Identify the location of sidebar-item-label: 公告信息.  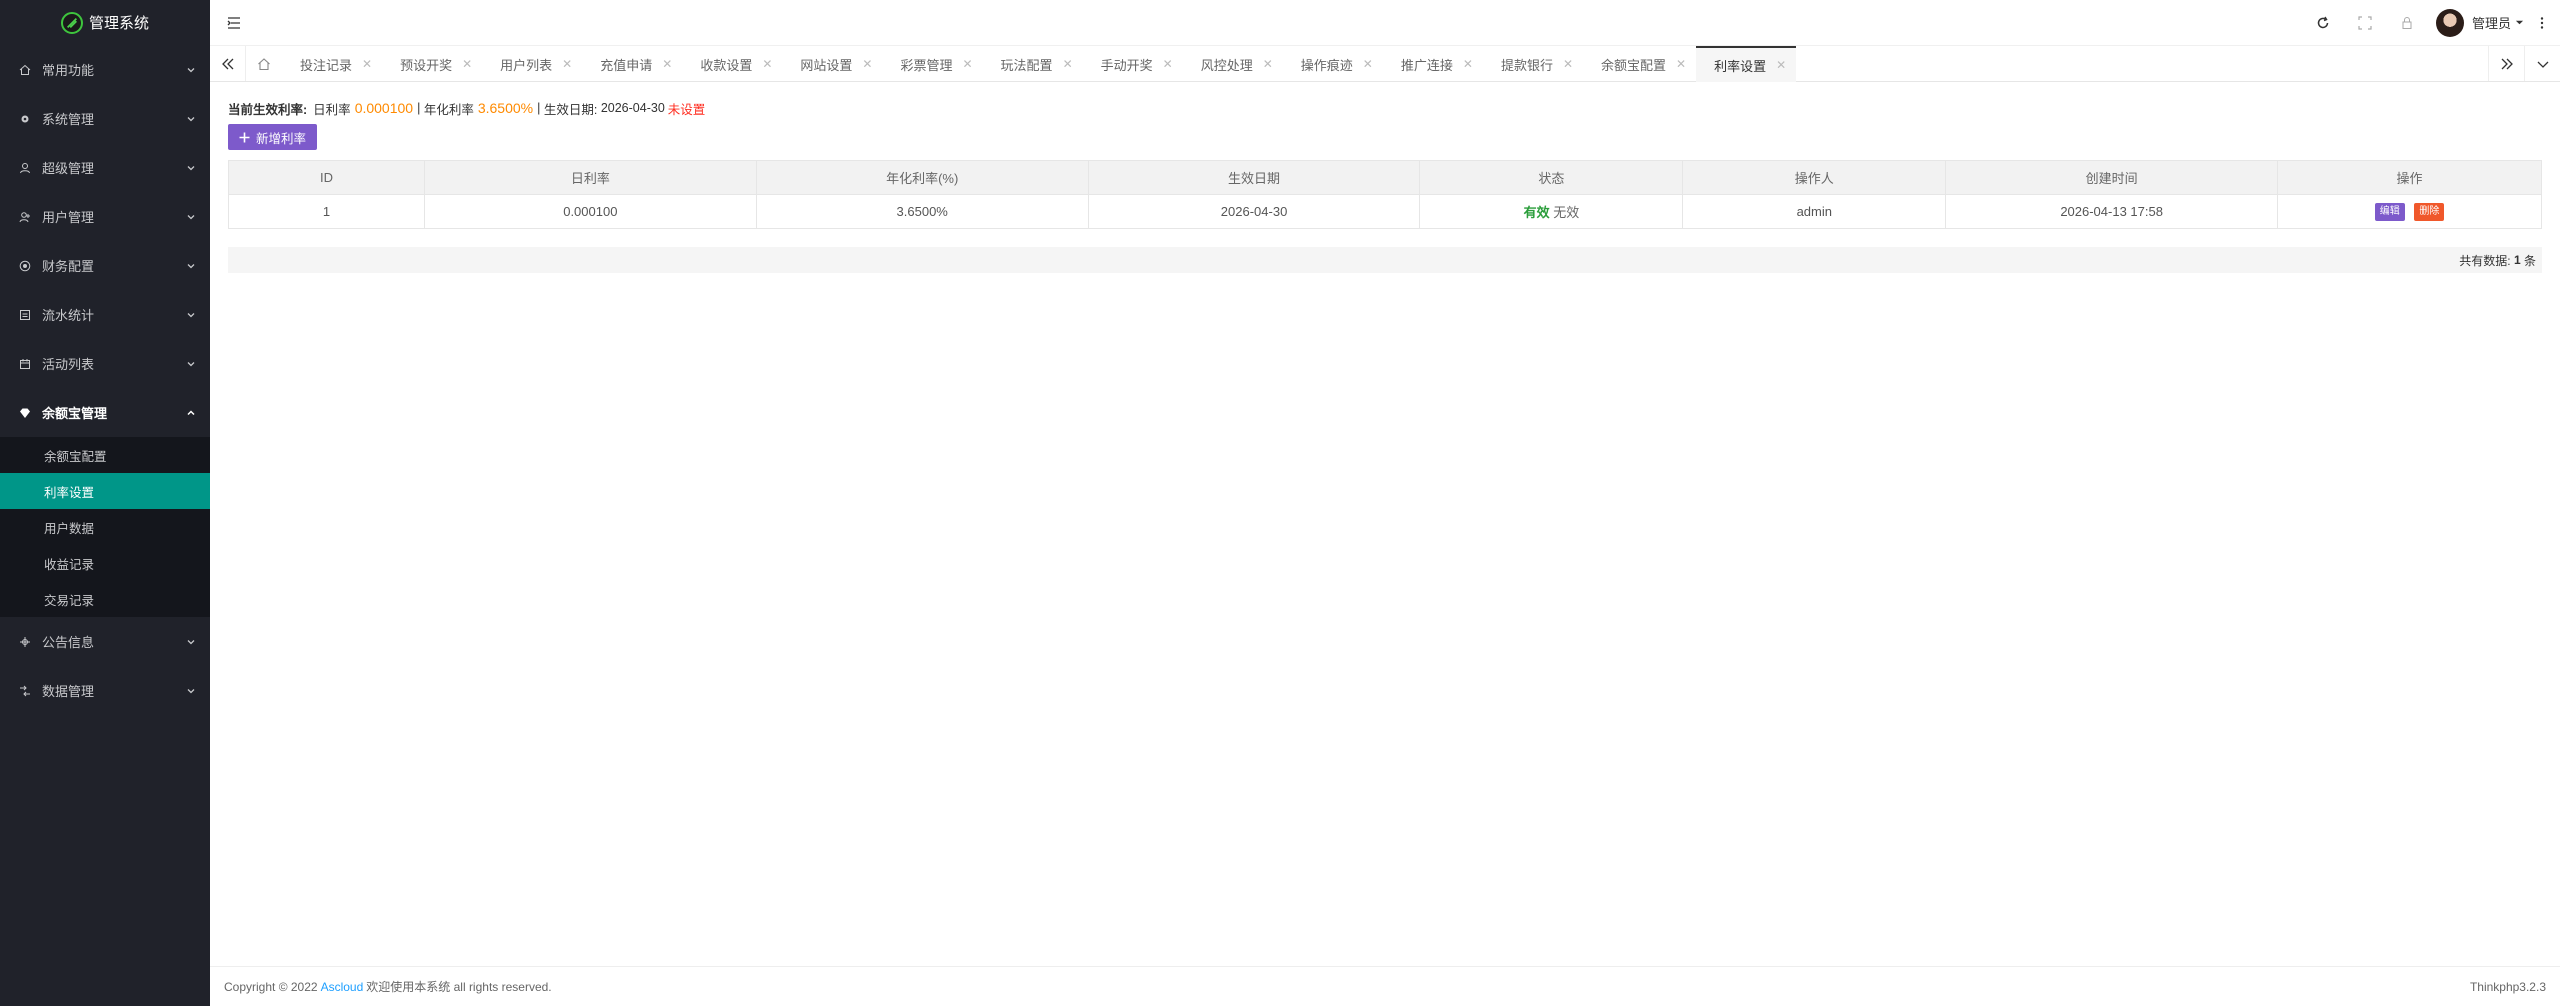
(68, 642).